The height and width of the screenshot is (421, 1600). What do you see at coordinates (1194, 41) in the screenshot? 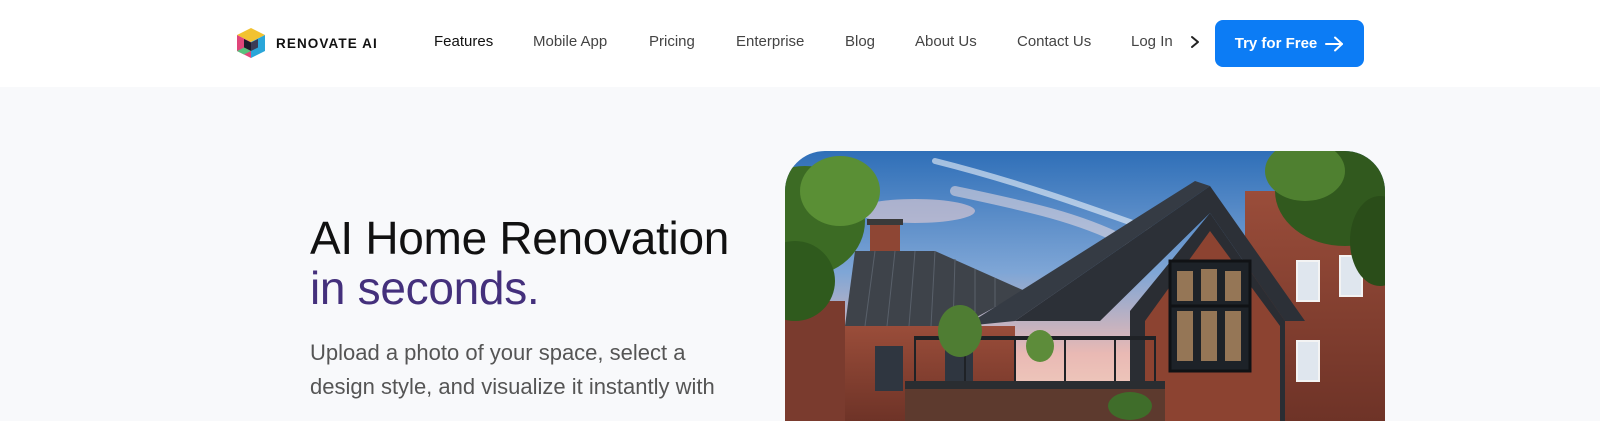
I see `chevron-right-icon` at bounding box center [1194, 41].